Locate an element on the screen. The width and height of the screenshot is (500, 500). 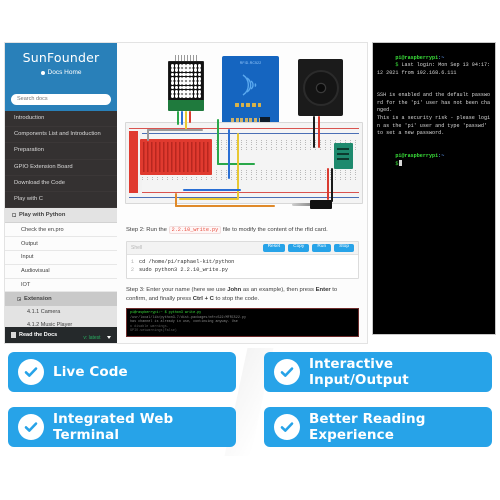
sidebar-item-components-list: Components List and Introduction is located at coordinates (61, 135).